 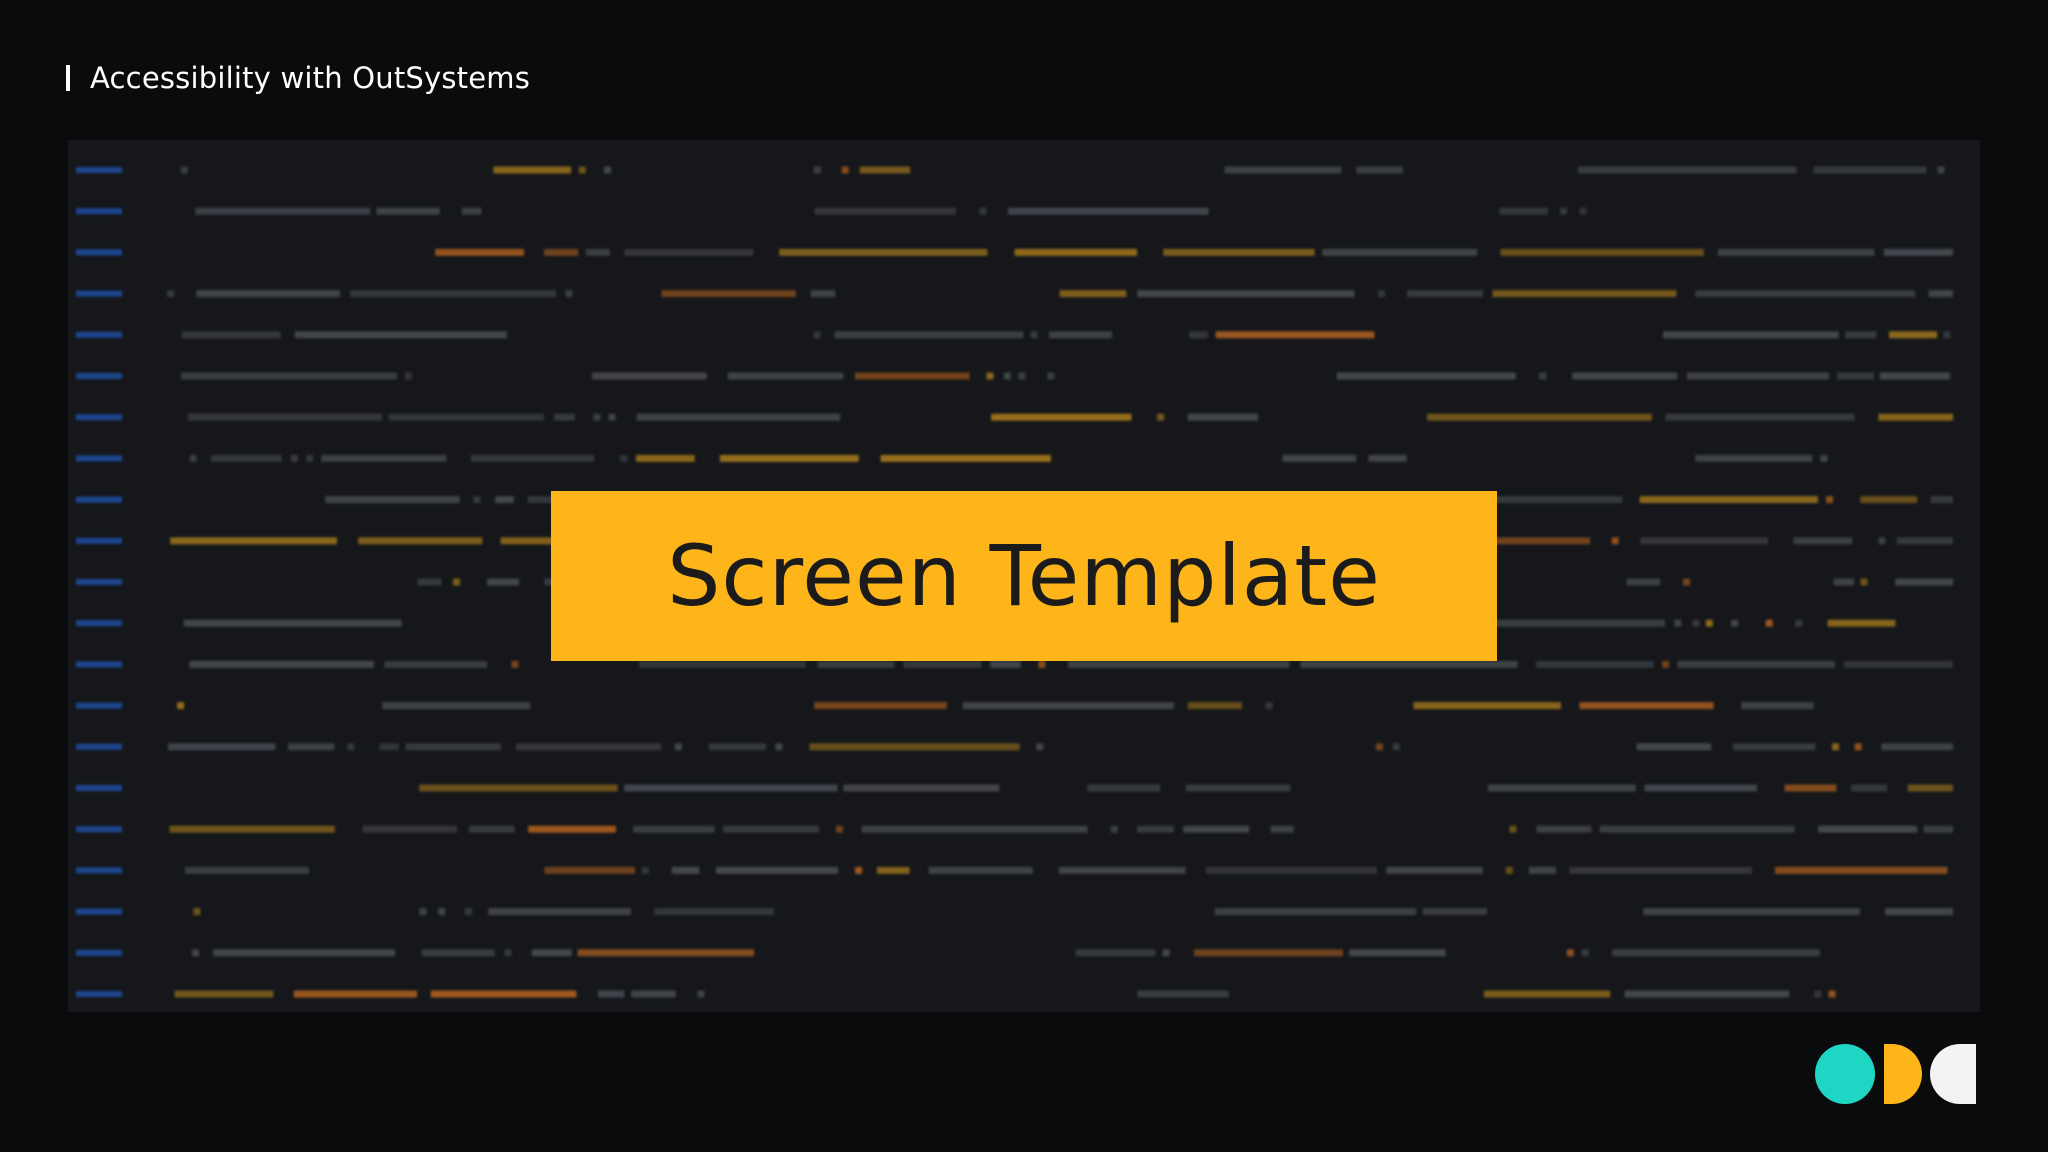 I want to click on logo-teal-circle, so click(x=1845, y=1074).